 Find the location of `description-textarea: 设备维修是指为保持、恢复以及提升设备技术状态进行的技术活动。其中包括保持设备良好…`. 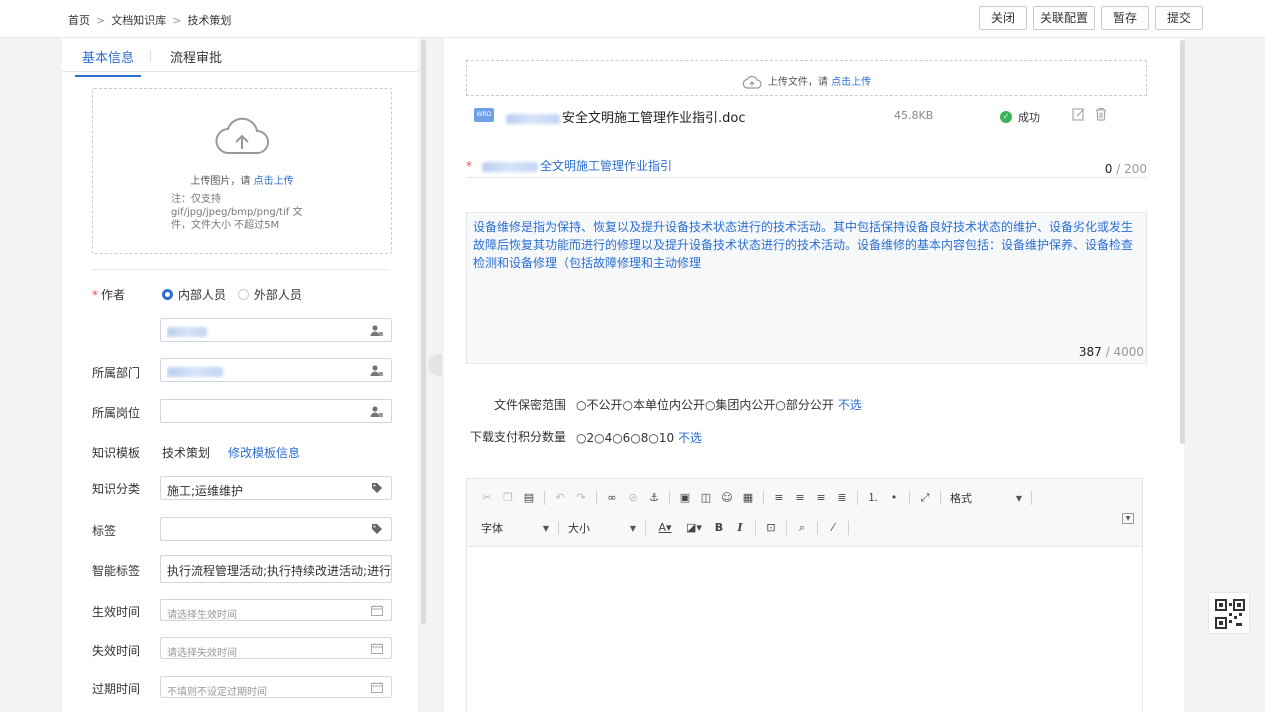

description-textarea: 设备维修是指为保持、恢复以及提升设备技术状态进行的技术活动。其中包括保持设备良好… is located at coordinates (806, 288).